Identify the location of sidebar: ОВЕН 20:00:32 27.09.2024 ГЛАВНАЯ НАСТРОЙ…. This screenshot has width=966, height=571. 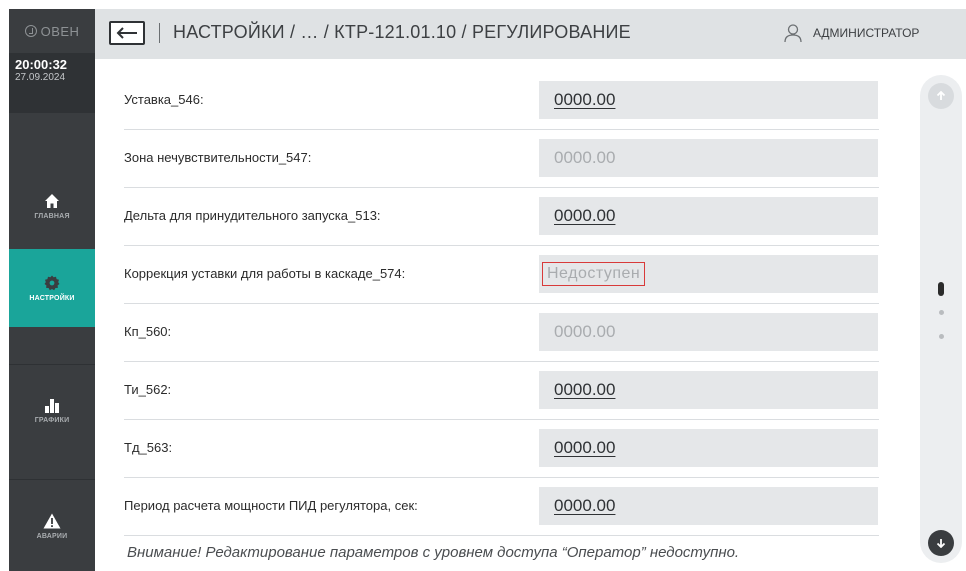
(52, 290).